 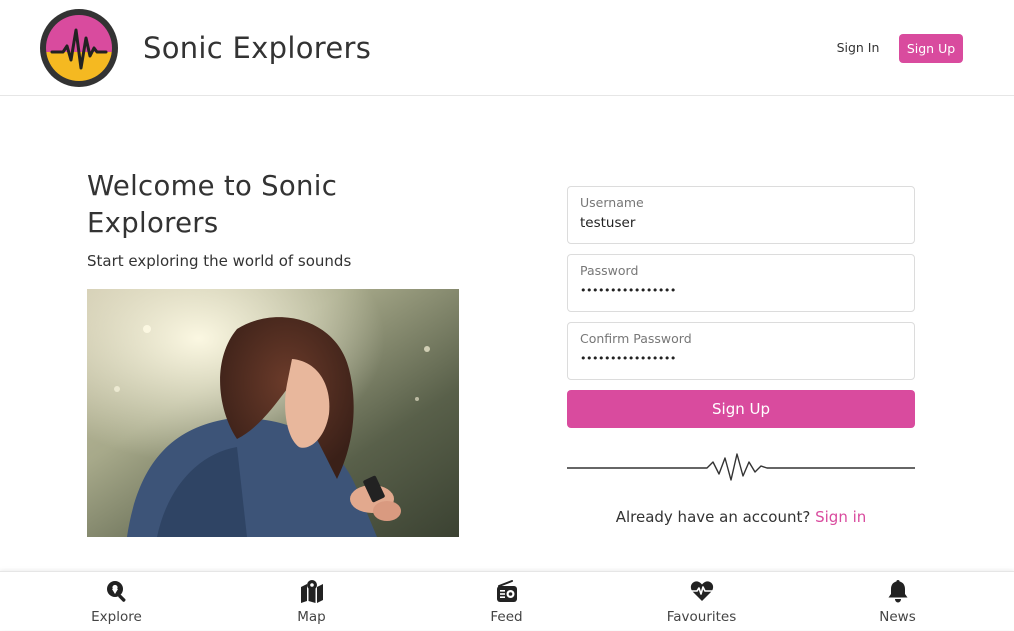 I want to click on password-field: Password ••••••••••••••••, so click(x=741, y=283).